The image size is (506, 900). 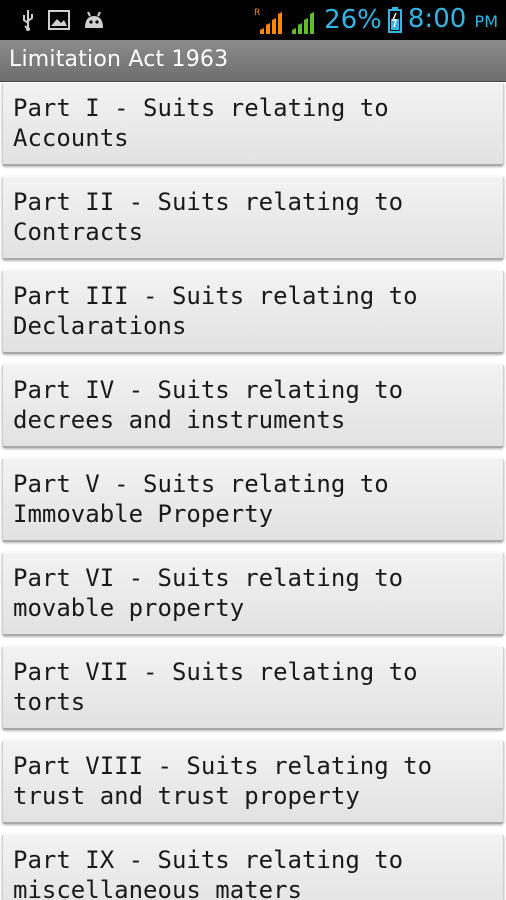 I want to click on system-tray: R 26% 8:00 PM, so click(x=376, y=20).